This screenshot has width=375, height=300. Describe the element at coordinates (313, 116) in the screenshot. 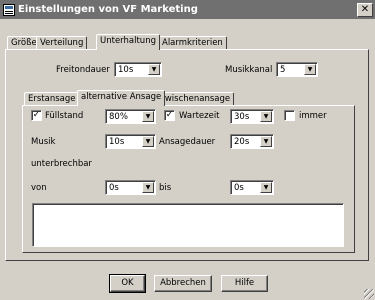

I see `immer-label: immer` at that location.